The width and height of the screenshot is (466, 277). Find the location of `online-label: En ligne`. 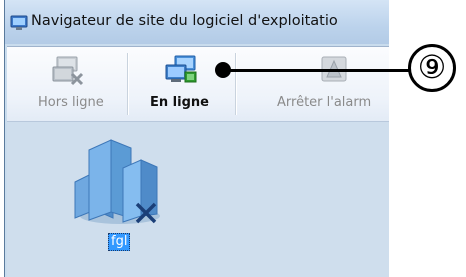

online-label: En ligne is located at coordinates (179, 102).